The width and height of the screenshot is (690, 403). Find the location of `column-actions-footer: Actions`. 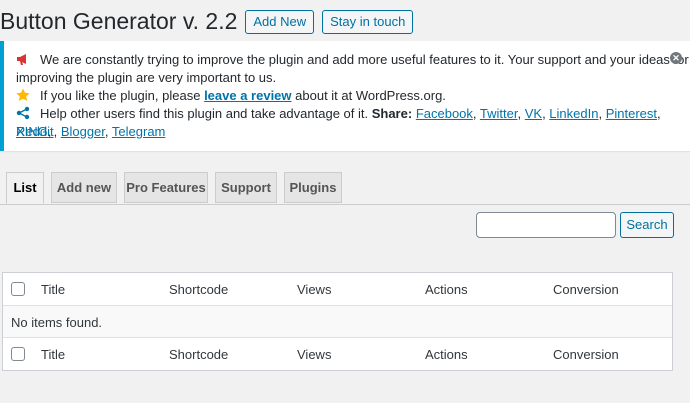

column-actions-footer: Actions is located at coordinates (446, 354).